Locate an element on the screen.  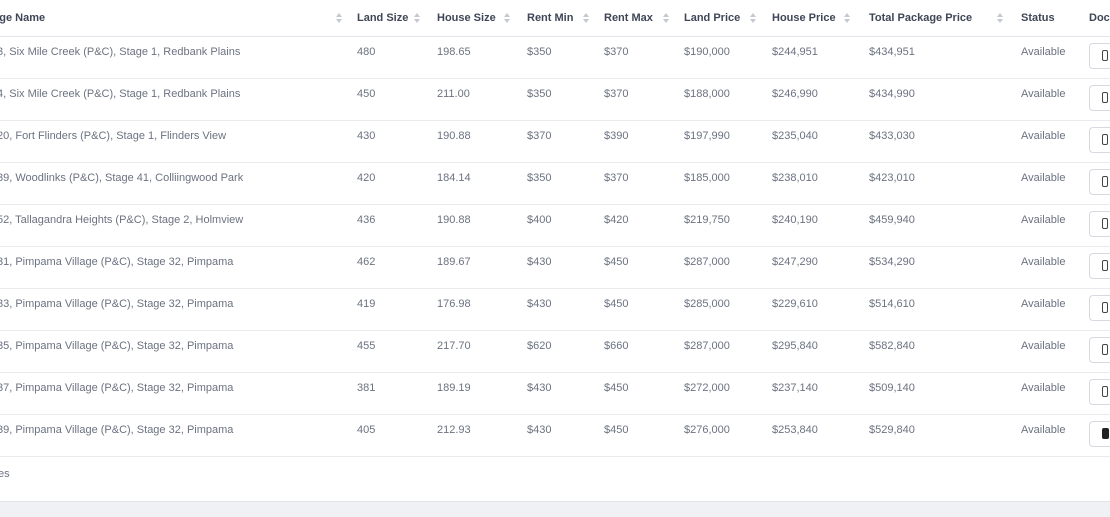
cell-total-package-price-text: $434,990 is located at coordinates (892, 93).